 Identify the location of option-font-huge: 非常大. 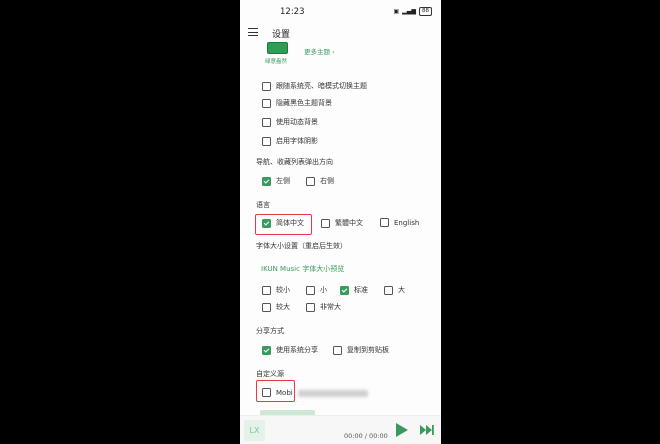
(323, 307).